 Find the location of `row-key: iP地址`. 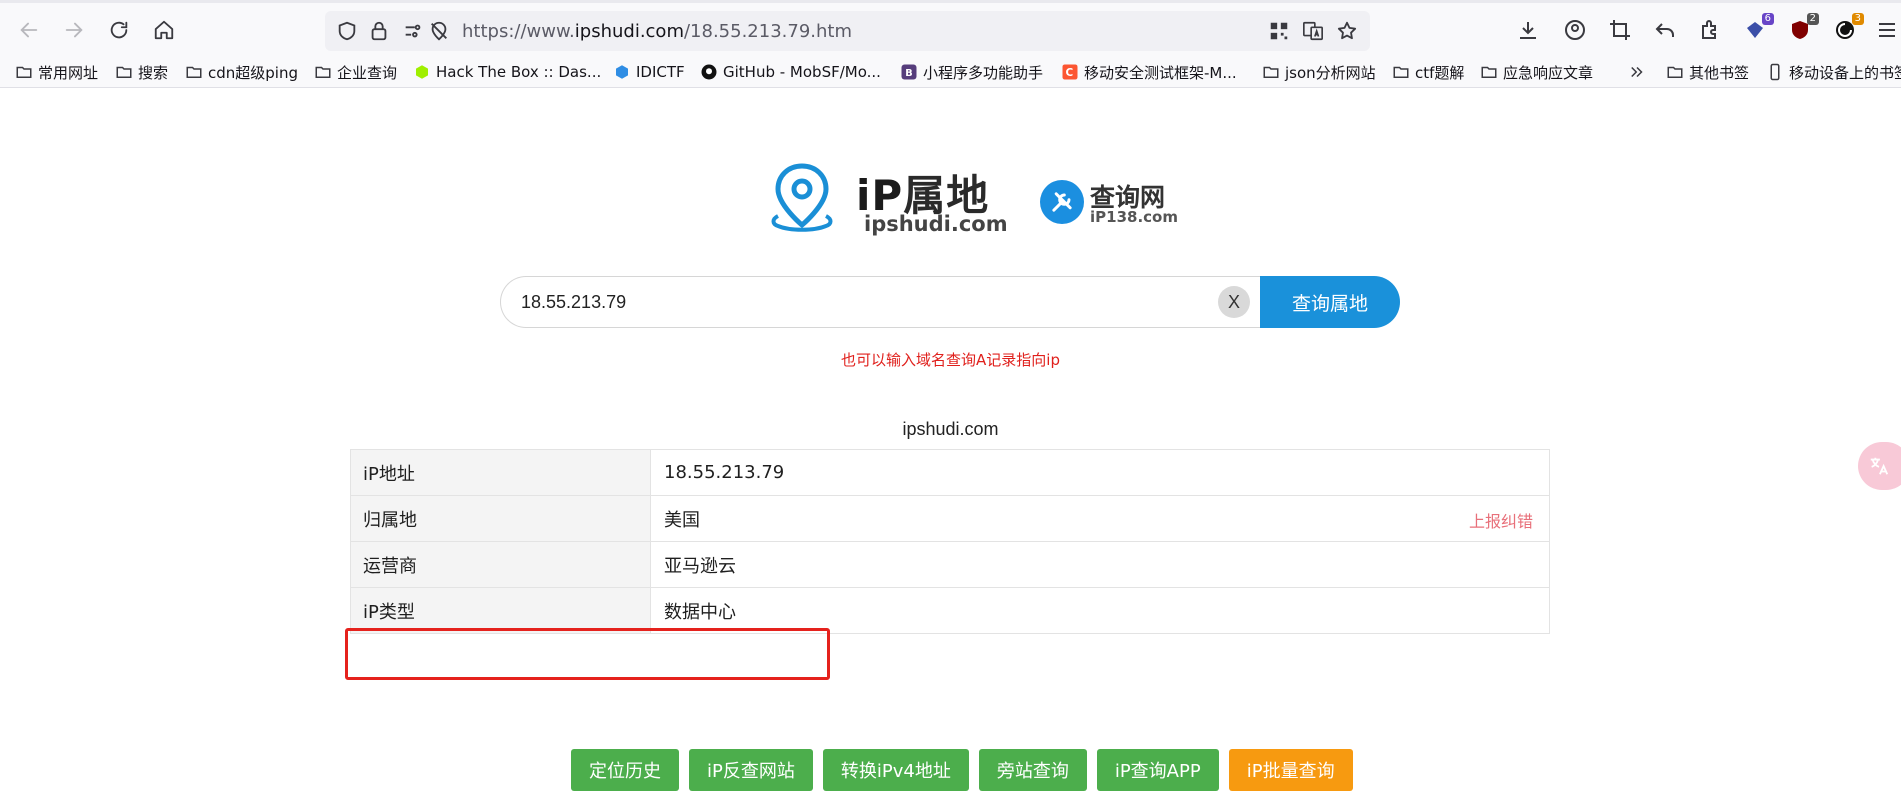

row-key: iP地址 is located at coordinates (500, 472).